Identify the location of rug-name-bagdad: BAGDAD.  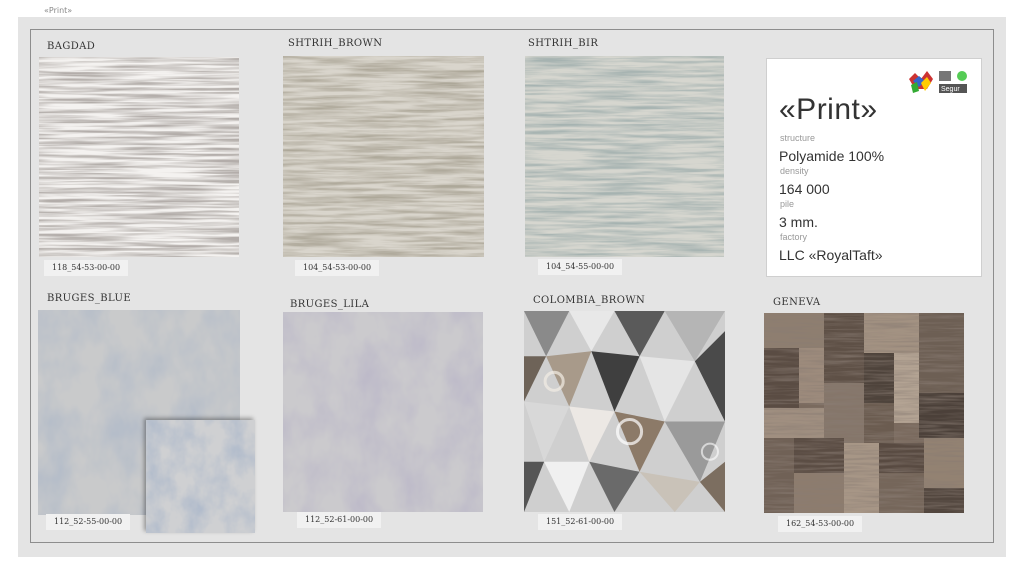
(71, 46).